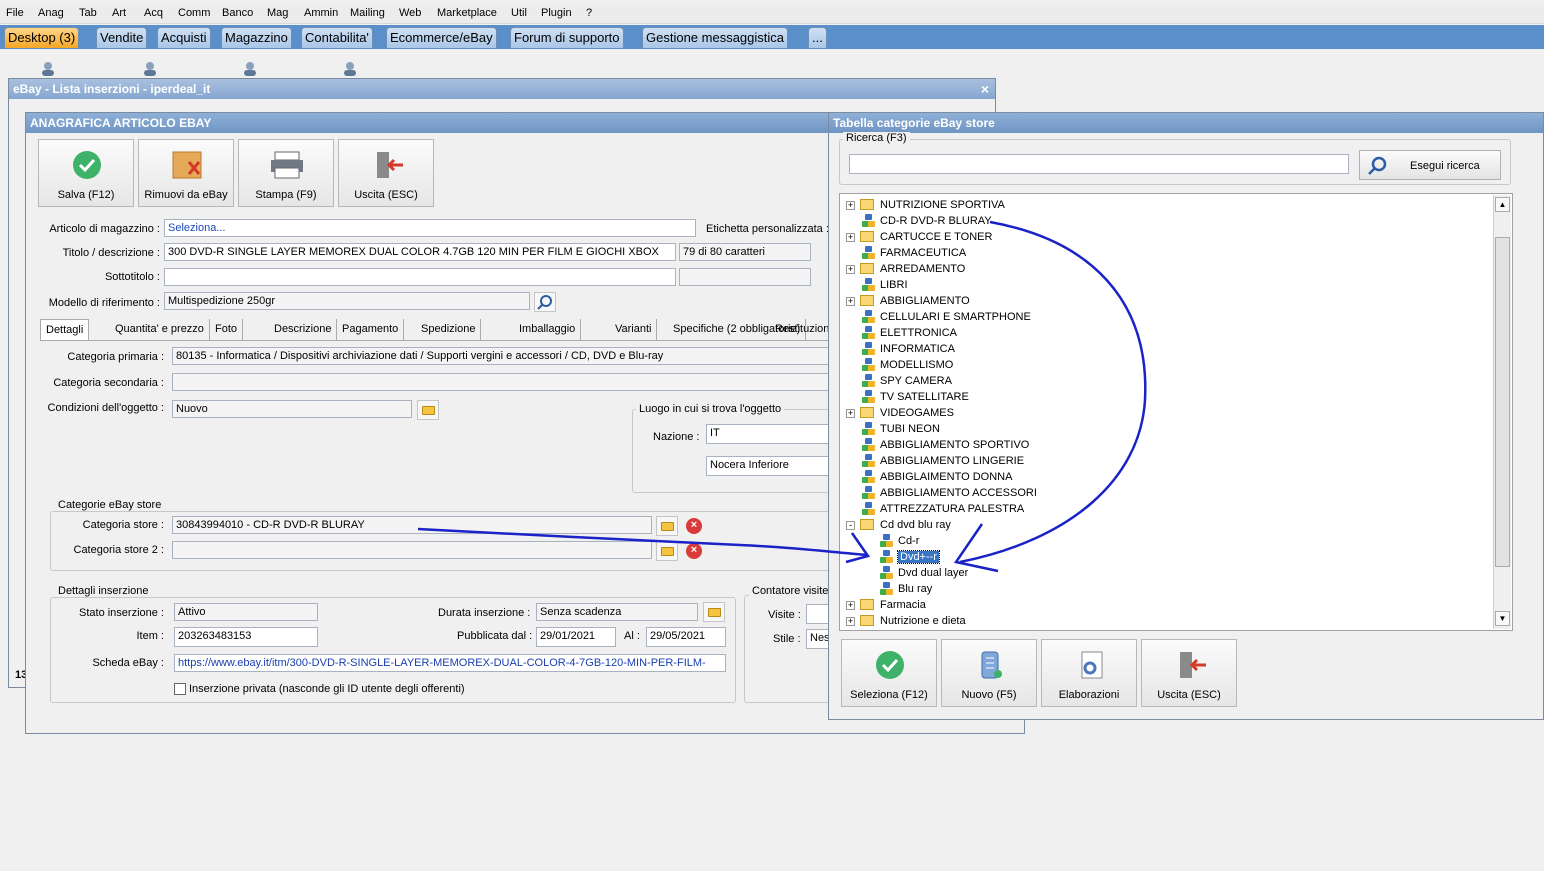 Image resolution: width=1544 pixels, height=871 pixels. I want to click on annotation-arrow-store-head, so click(858, 548).